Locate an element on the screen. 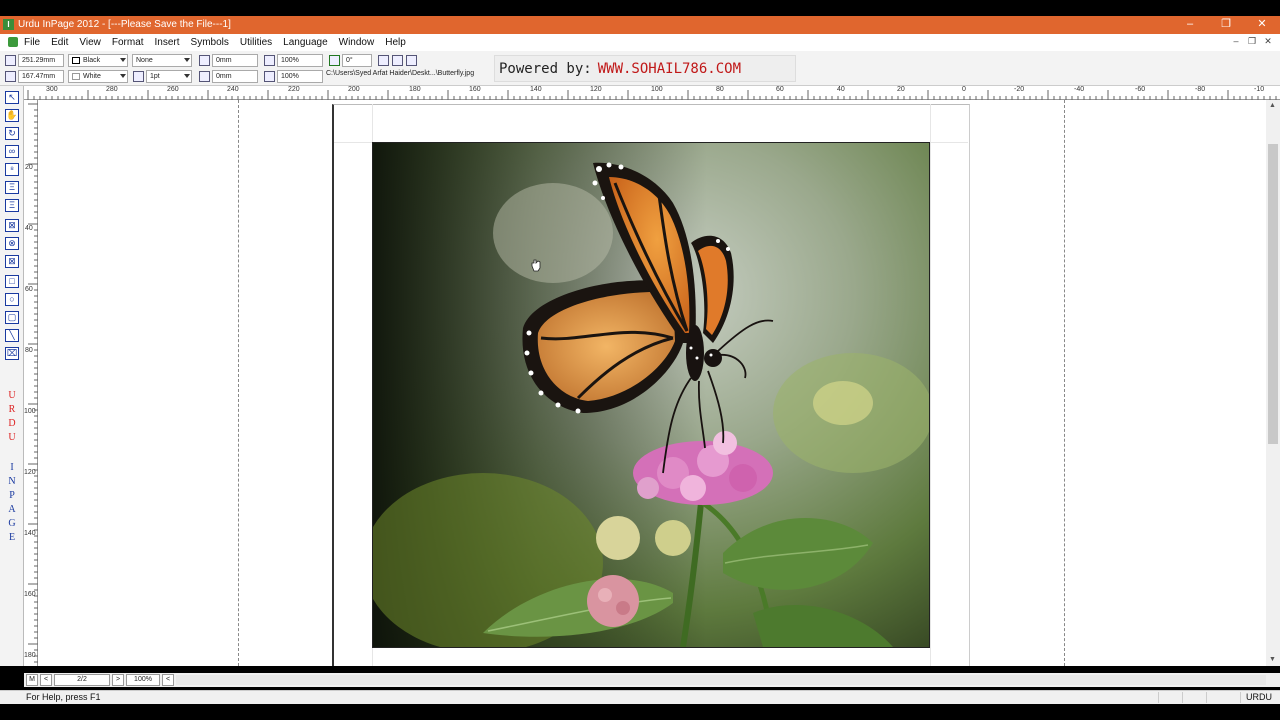 The width and height of the screenshot is (1280, 720). scroll-down-icon: ▼ is located at coordinates (1272, 659).